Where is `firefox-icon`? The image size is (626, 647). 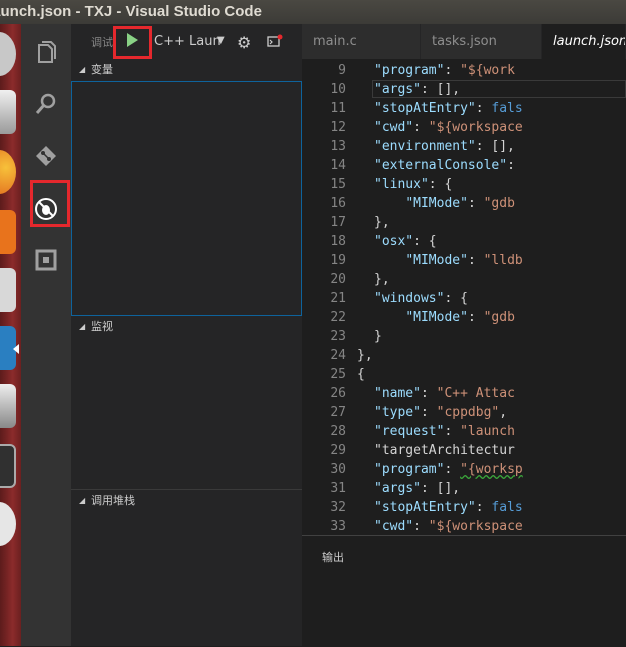
firefox-icon is located at coordinates (8, 172).